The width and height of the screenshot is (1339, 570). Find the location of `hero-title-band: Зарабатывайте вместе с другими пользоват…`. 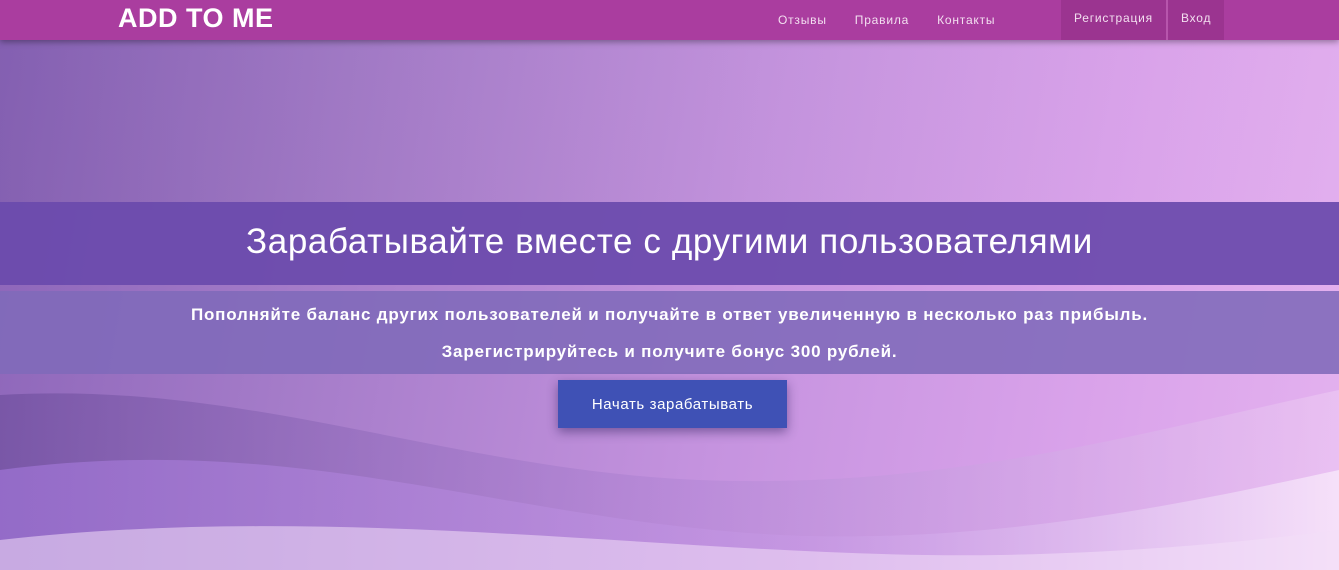

hero-title-band: Зарабатывайте вместе с другими пользоват… is located at coordinates (669, 243).